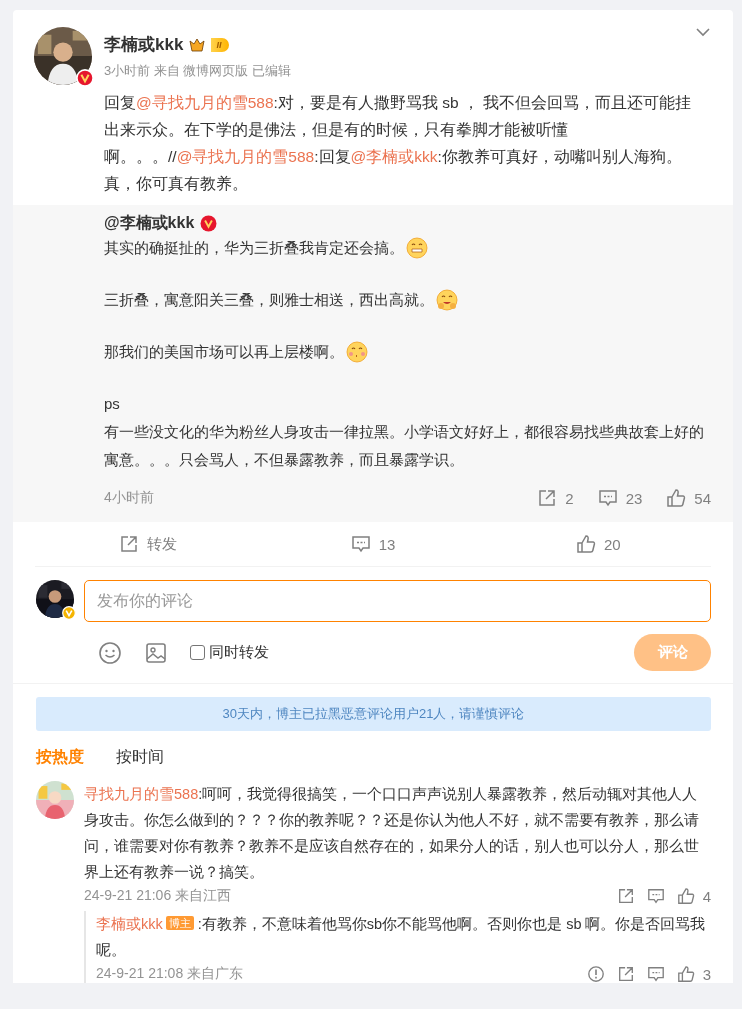 The image size is (742, 1009). I want to click on commenter-name: 寻找九月的雪588, so click(141, 794).